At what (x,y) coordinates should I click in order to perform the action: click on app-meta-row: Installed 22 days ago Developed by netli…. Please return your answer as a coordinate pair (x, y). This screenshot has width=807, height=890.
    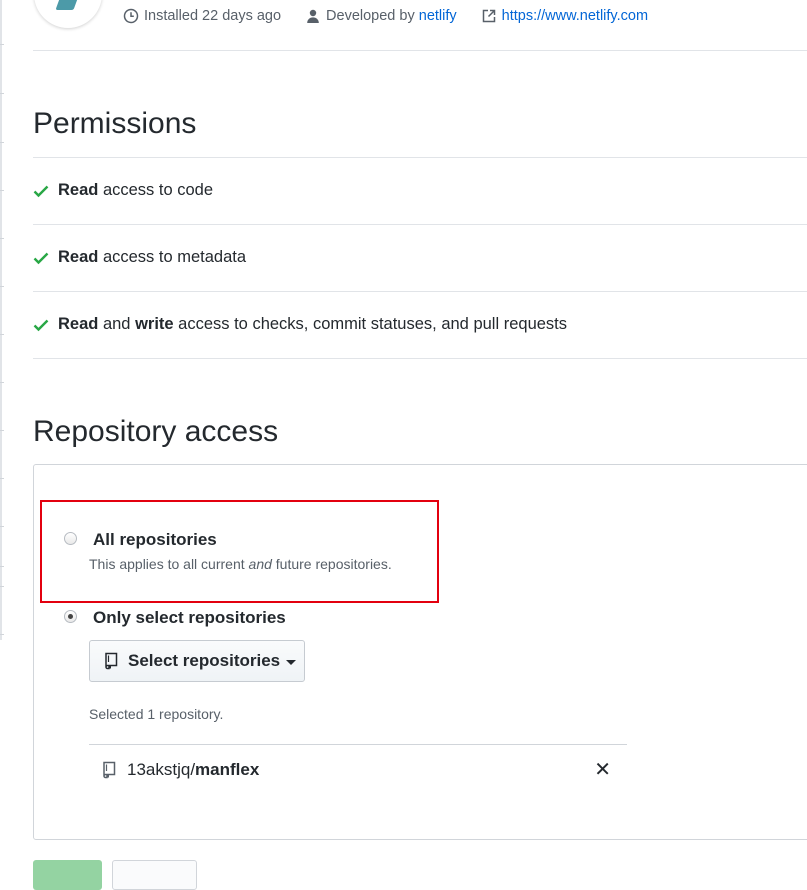
    Looking at the image, I should click on (397, 16).